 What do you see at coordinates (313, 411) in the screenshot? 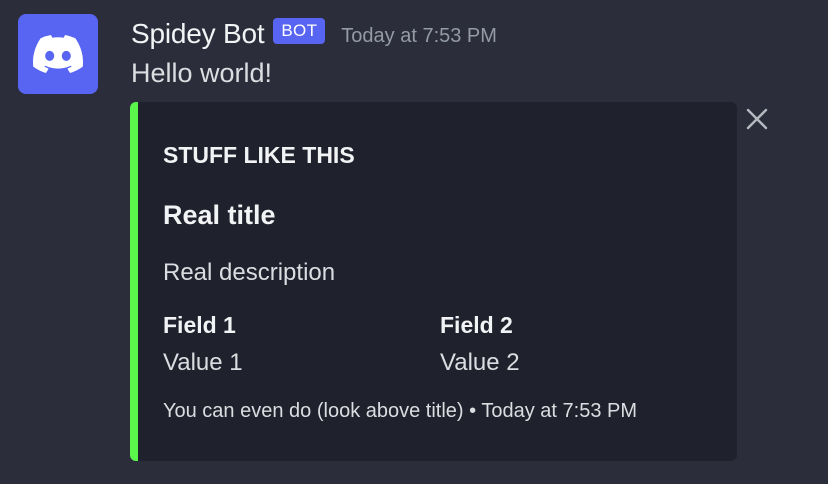
I see `embed-footer-text: You can even do (look above title)` at bounding box center [313, 411].